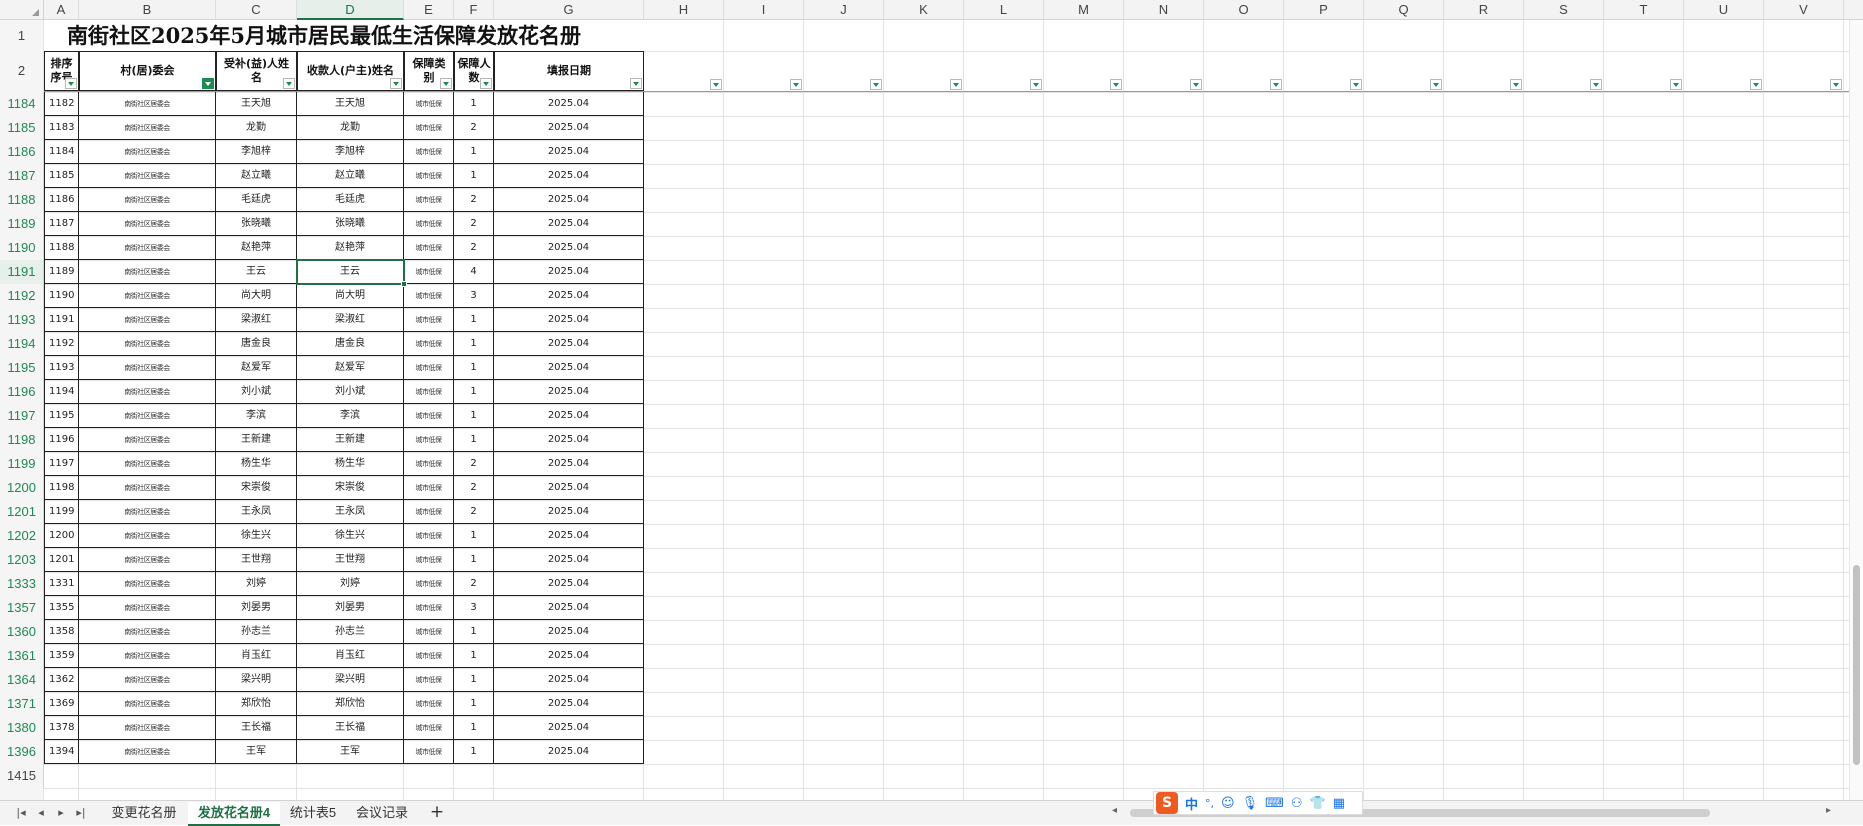 This screenshot has width=1863, height=826. I want to click on cell-recipient: 刘婷, so click(256, 584).